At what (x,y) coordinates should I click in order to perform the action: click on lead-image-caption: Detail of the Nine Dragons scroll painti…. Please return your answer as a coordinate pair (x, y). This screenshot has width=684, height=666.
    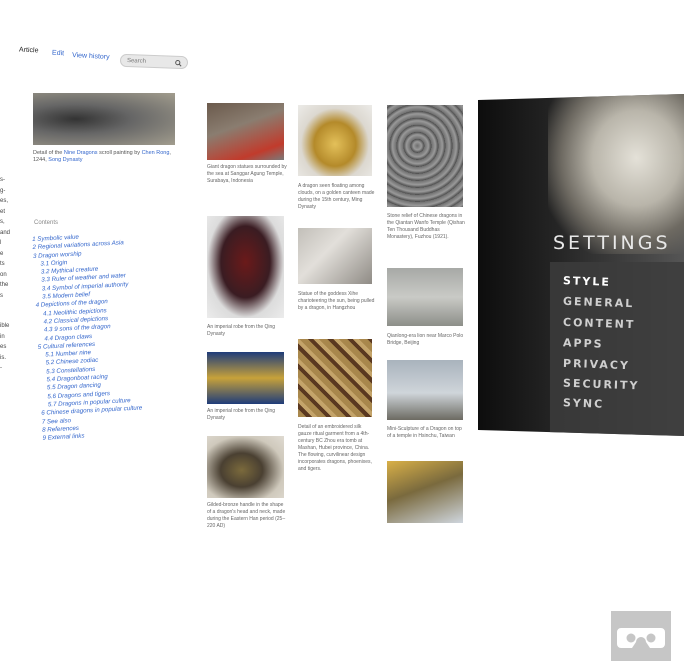
    Looking at the image, I should click on (102, 156).